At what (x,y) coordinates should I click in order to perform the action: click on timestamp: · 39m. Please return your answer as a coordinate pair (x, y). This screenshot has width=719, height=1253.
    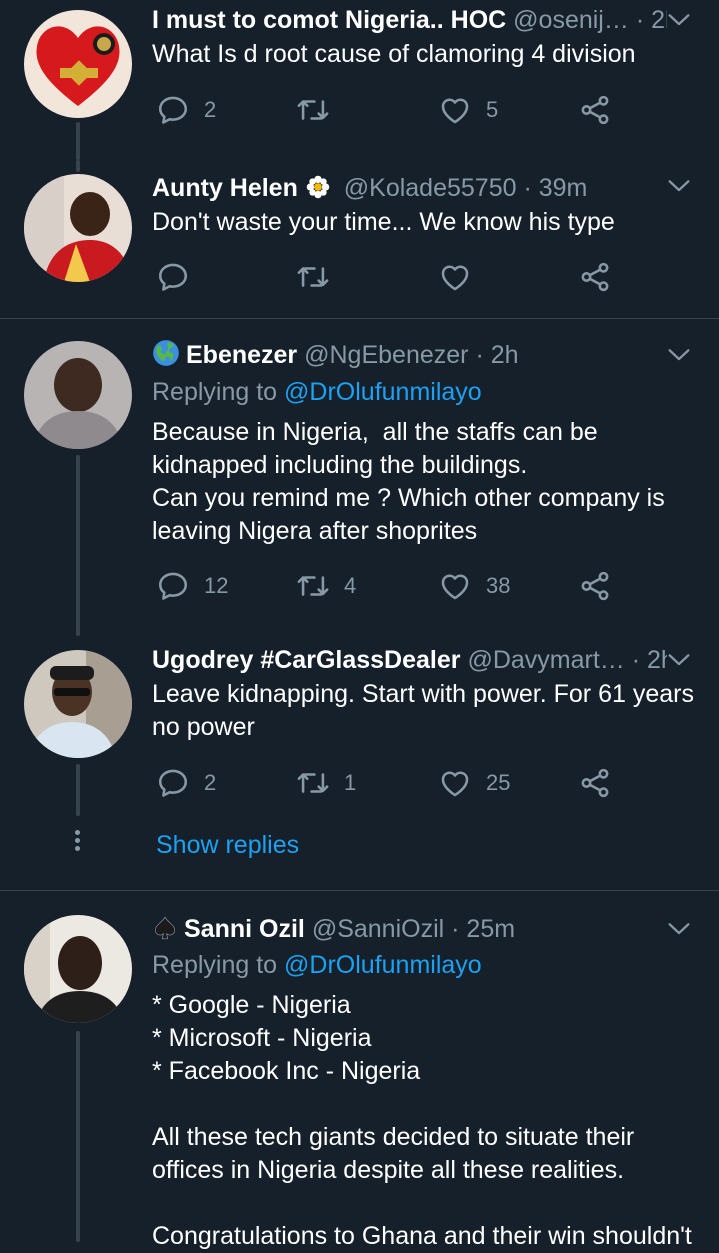
    Looking at the image, I should click on (555, 188).